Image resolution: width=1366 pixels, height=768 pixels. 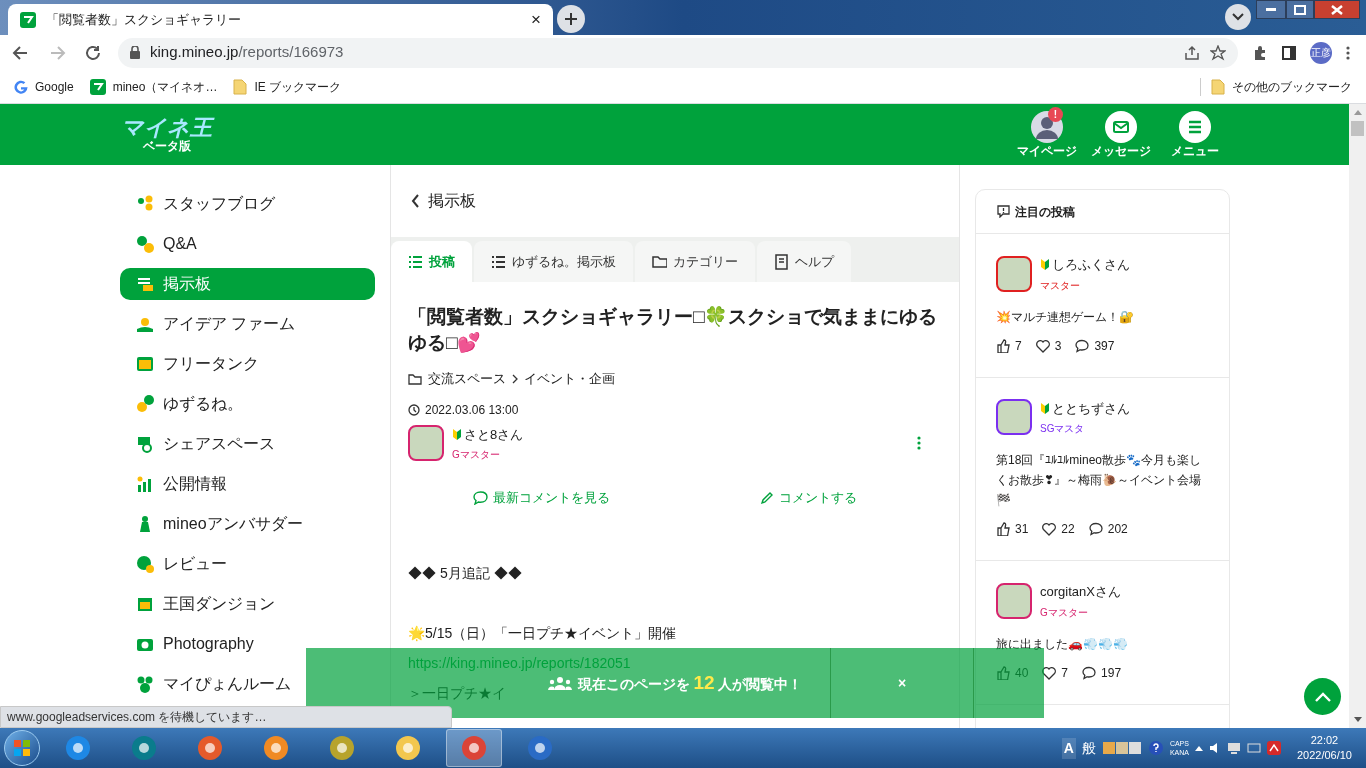 What do you see at coordinates (1099, 480) in the screenshot?
I see `post-excerpt: 第18回『ﾕﾙﾕﾙmineo散歩🐾今月も楽しくお散歩❣』～梅雨🐌～イベント会場🏁` at bounding box center [1099, 480].